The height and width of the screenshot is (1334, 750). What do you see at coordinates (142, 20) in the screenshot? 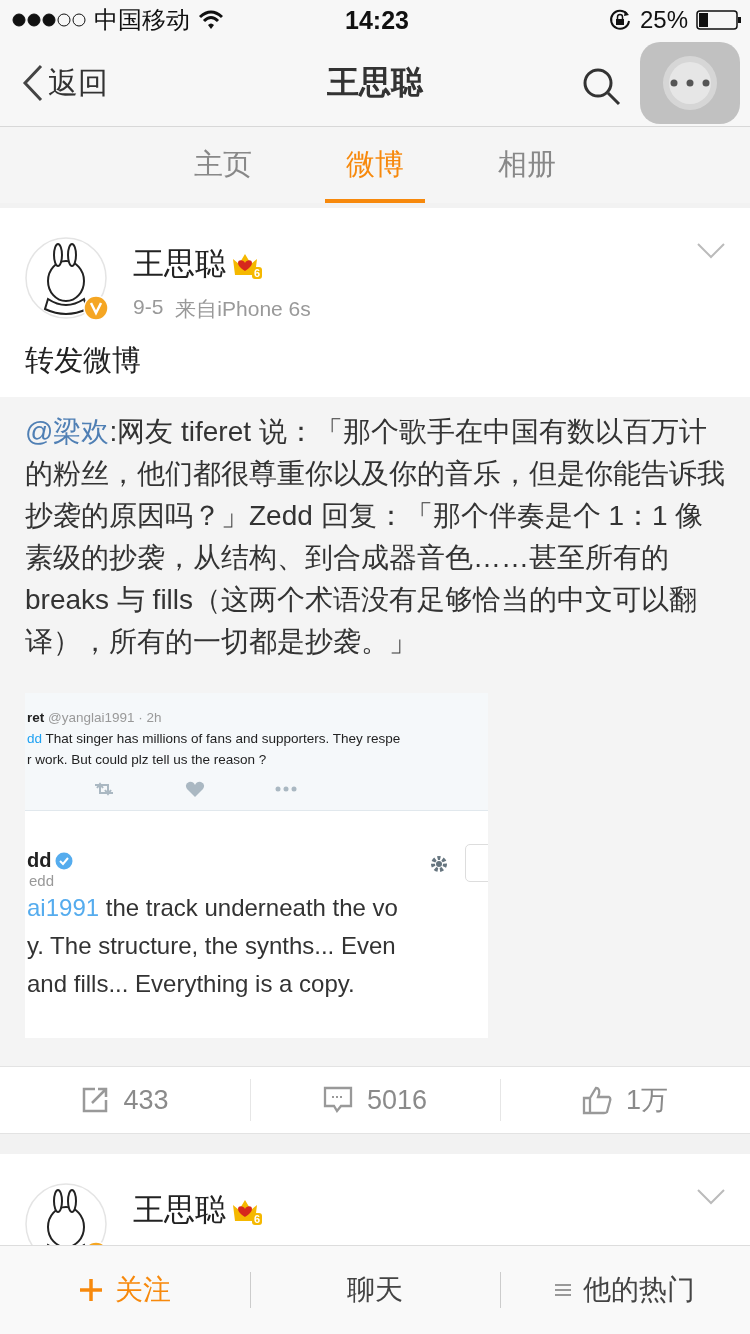
I see `carrier-name: 中国移动` at bounding box center [142, 20].